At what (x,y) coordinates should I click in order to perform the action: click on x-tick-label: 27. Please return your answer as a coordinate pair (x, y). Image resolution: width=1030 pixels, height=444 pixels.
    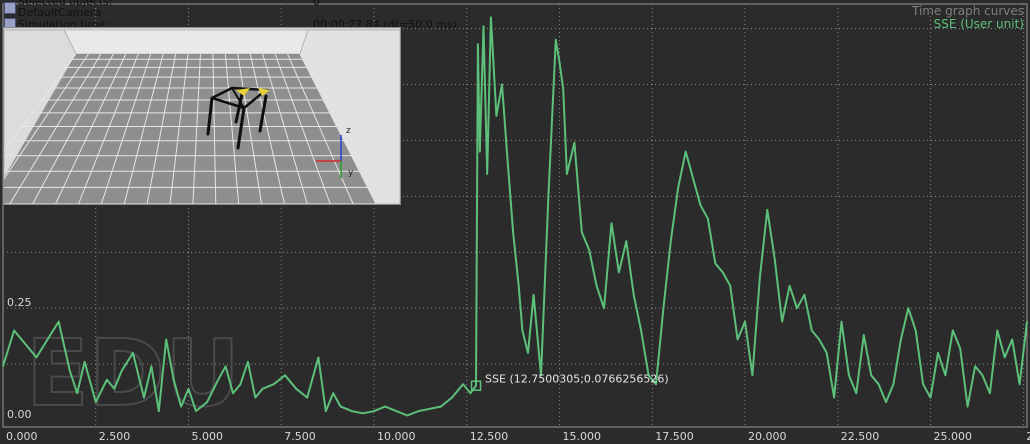
    Looking at the image, I should click on (1028, 436).